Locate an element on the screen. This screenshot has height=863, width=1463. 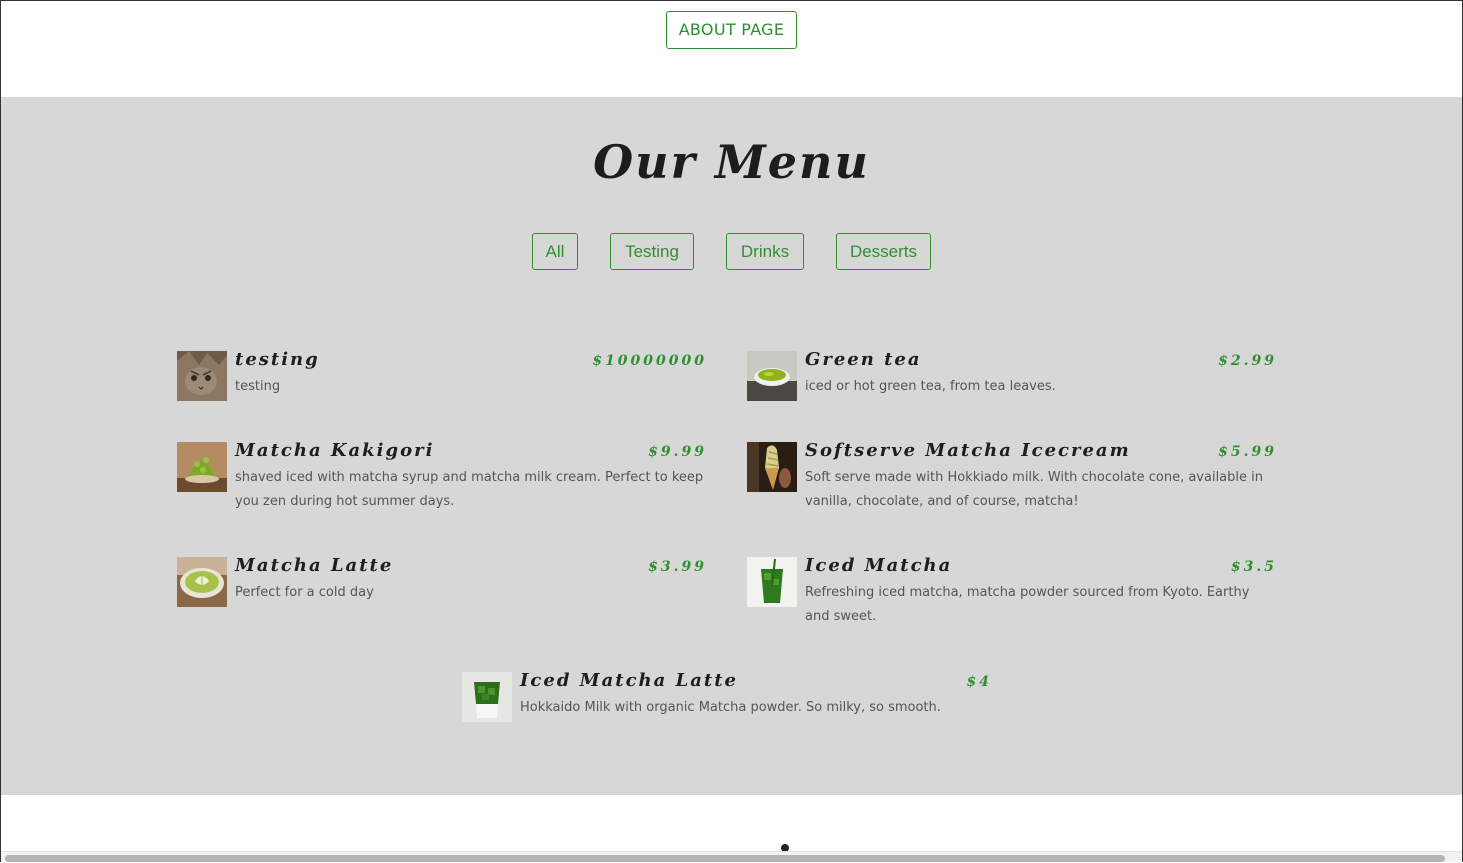
menu-title: Our Menu is located at coordinates (731, 162).